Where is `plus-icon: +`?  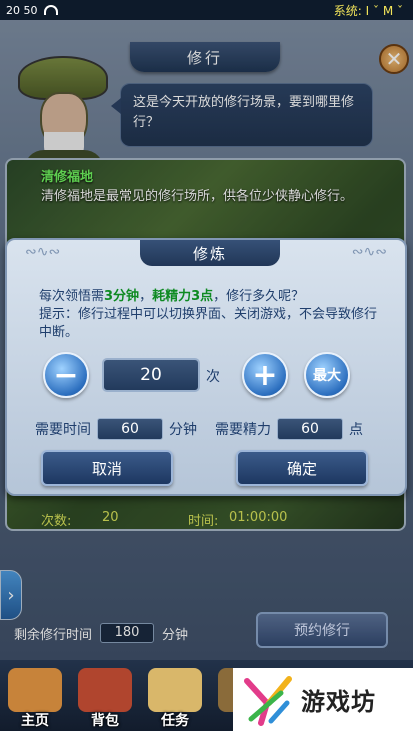
plus-icon: + is located at coordinates (265, 375).